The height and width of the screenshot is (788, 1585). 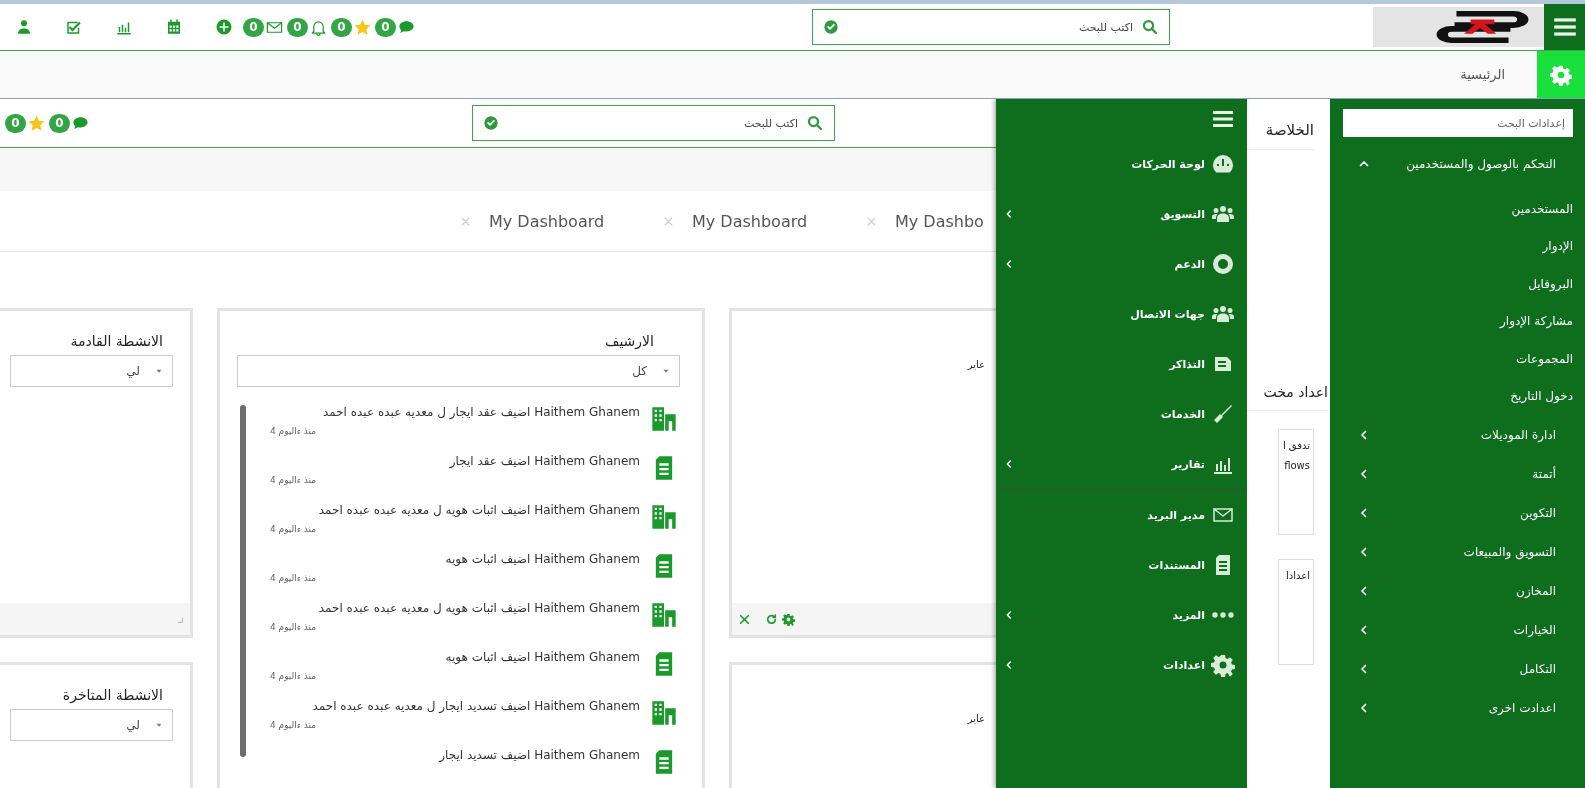 I want to click on tab: My Dashbo, so click(x=939, y=221).